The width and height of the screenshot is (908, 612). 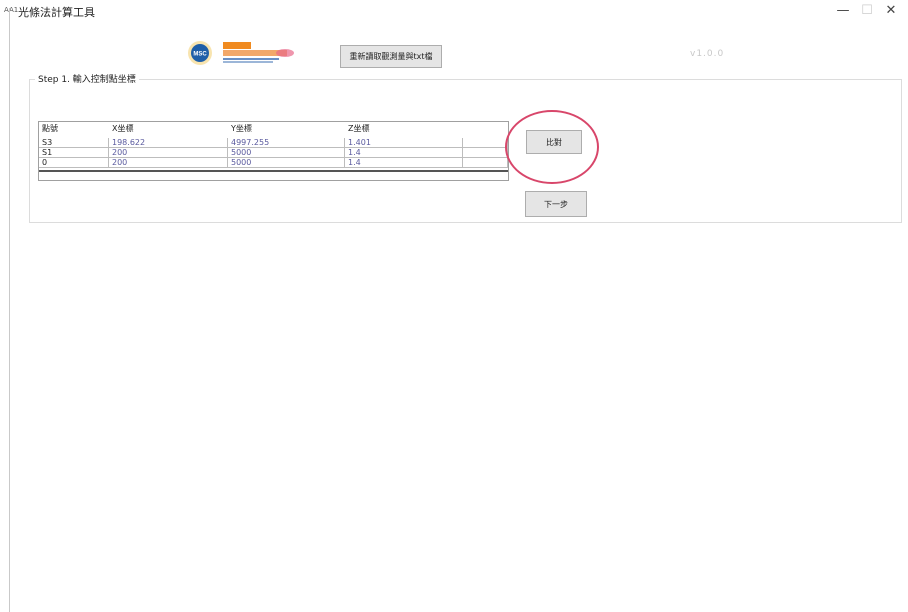 What do you see at coordinates (87, 78) in the screenshot?
I see `step1-legend: Step 1. 輸入控制點坐標` at bounding box center [87, 78].